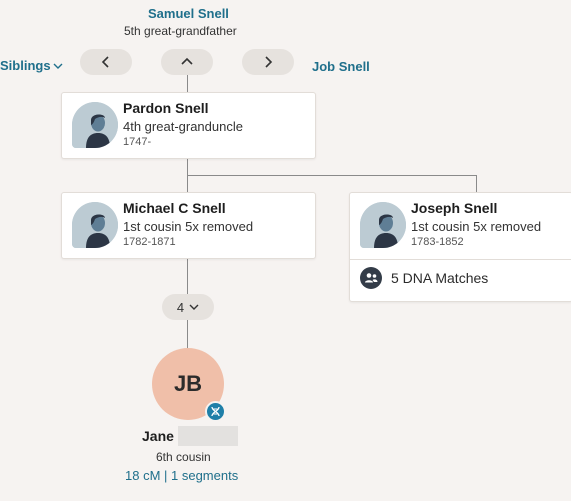 The height and width of the screenshot is (501, 571). Describe the element at coordinates (188, 307) in the screenshot. I see `generations-collapse-button: 4` at that location.